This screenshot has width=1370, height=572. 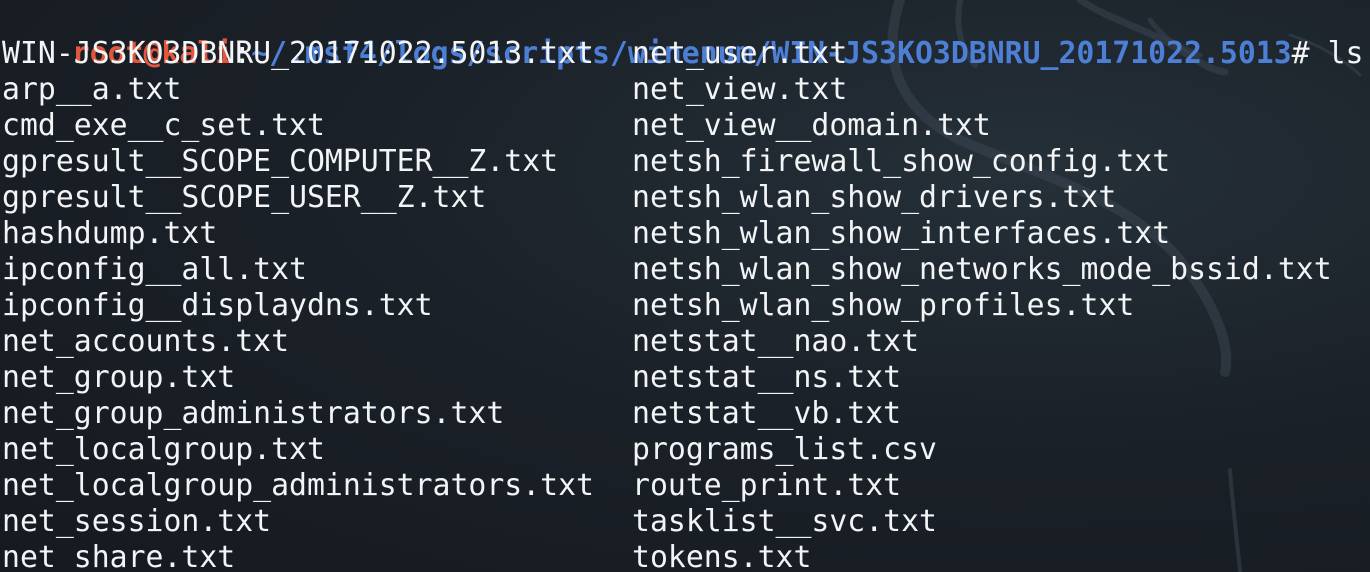 What do you see at coordinates (811, 125) in the screenshot?
I see `file-name: net_view__domain.txt` at bounding box center [811, 125].